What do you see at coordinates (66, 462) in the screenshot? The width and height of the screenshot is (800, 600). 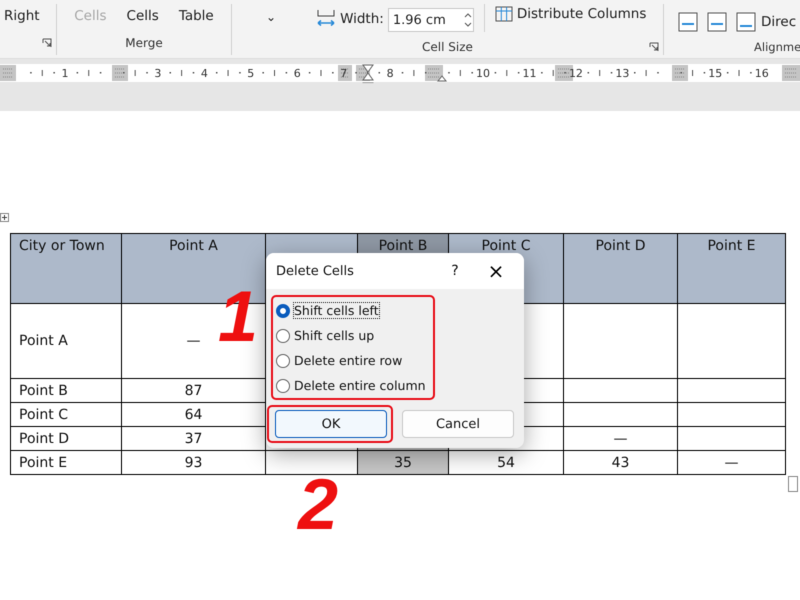 I see `table-cell: Point E` at bounding box center [66, 462].